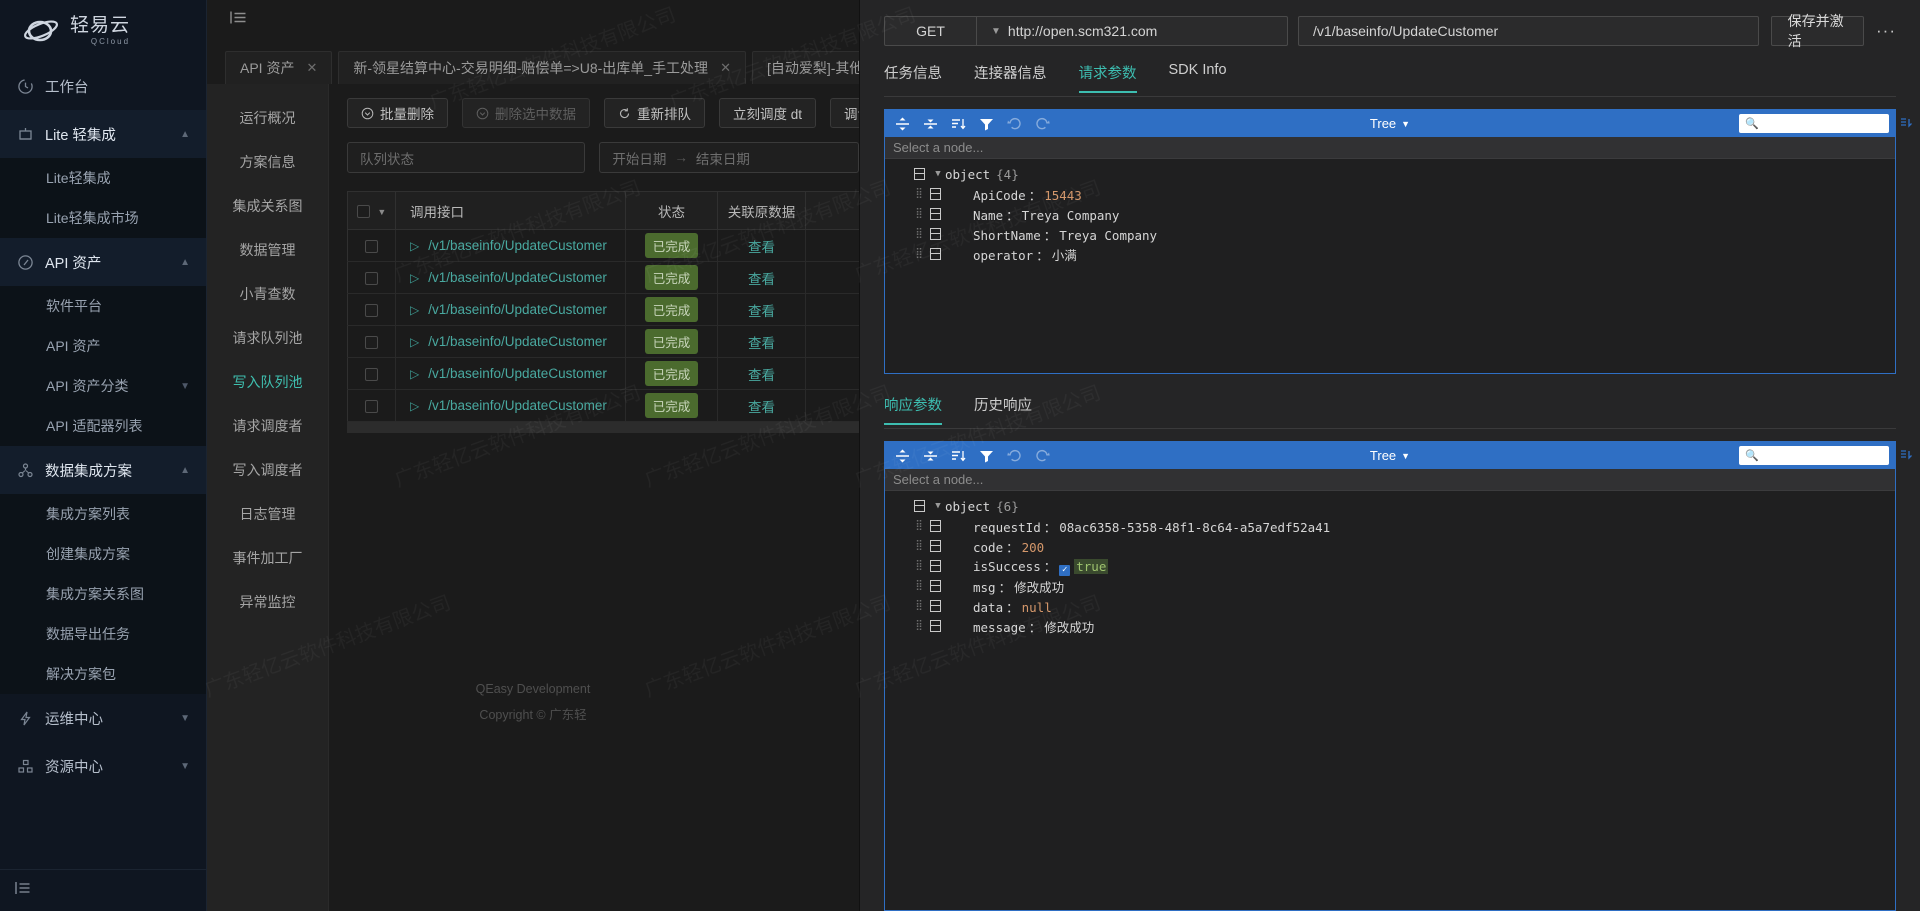  I want to click on select-all-checkbox, so click(363, 211).